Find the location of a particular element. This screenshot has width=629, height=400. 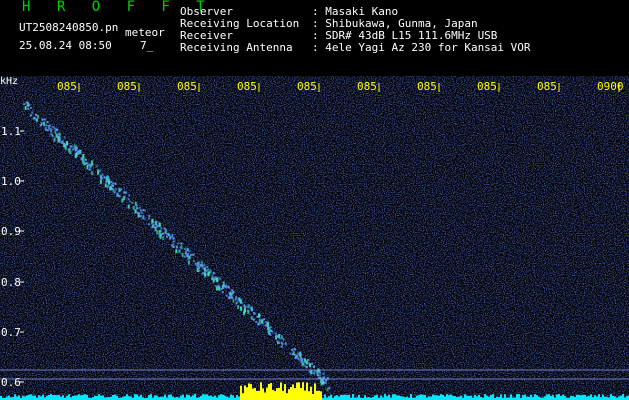

x-tick-label: 085 is located at coordinates (307, 86).